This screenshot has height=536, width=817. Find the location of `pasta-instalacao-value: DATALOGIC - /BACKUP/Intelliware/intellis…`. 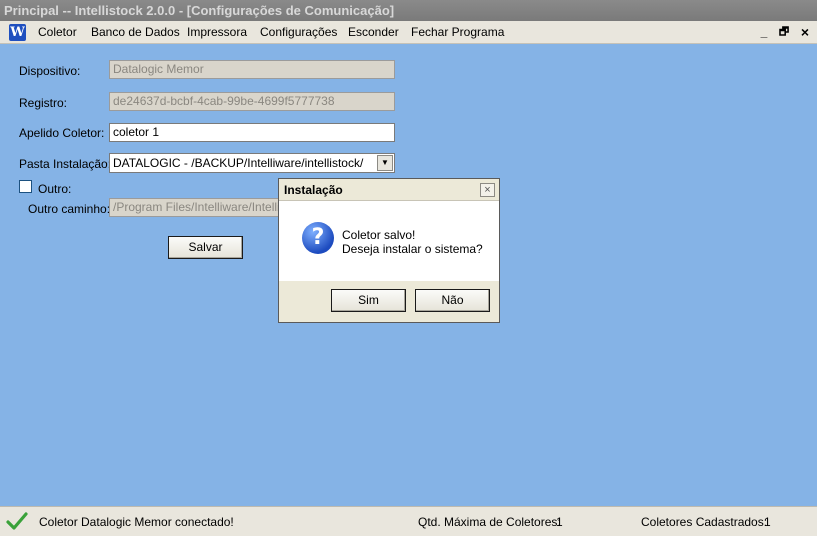

pasta-instalacao-value: DATALOGIC - /BACKUP/Intelliware/intellis… is located at coordinates (238, 163).